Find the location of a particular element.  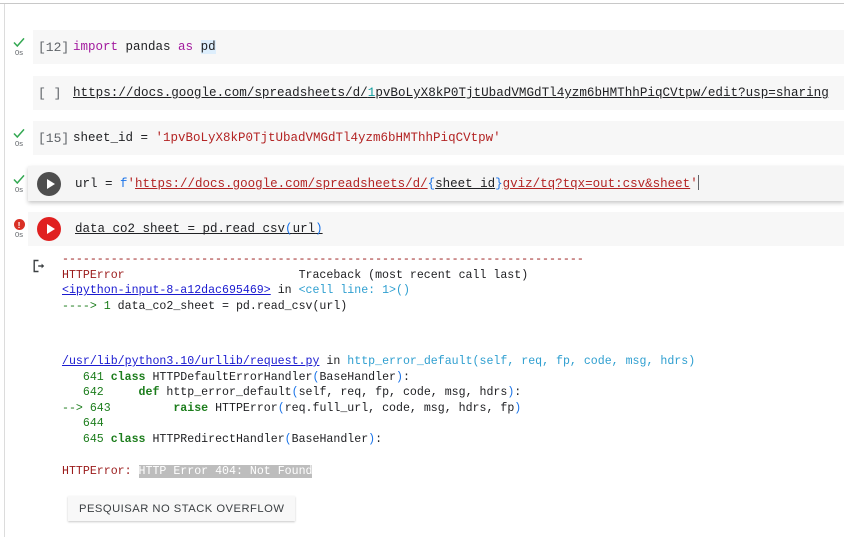

red-error-icon: ! is located at coordinates (19, 225).